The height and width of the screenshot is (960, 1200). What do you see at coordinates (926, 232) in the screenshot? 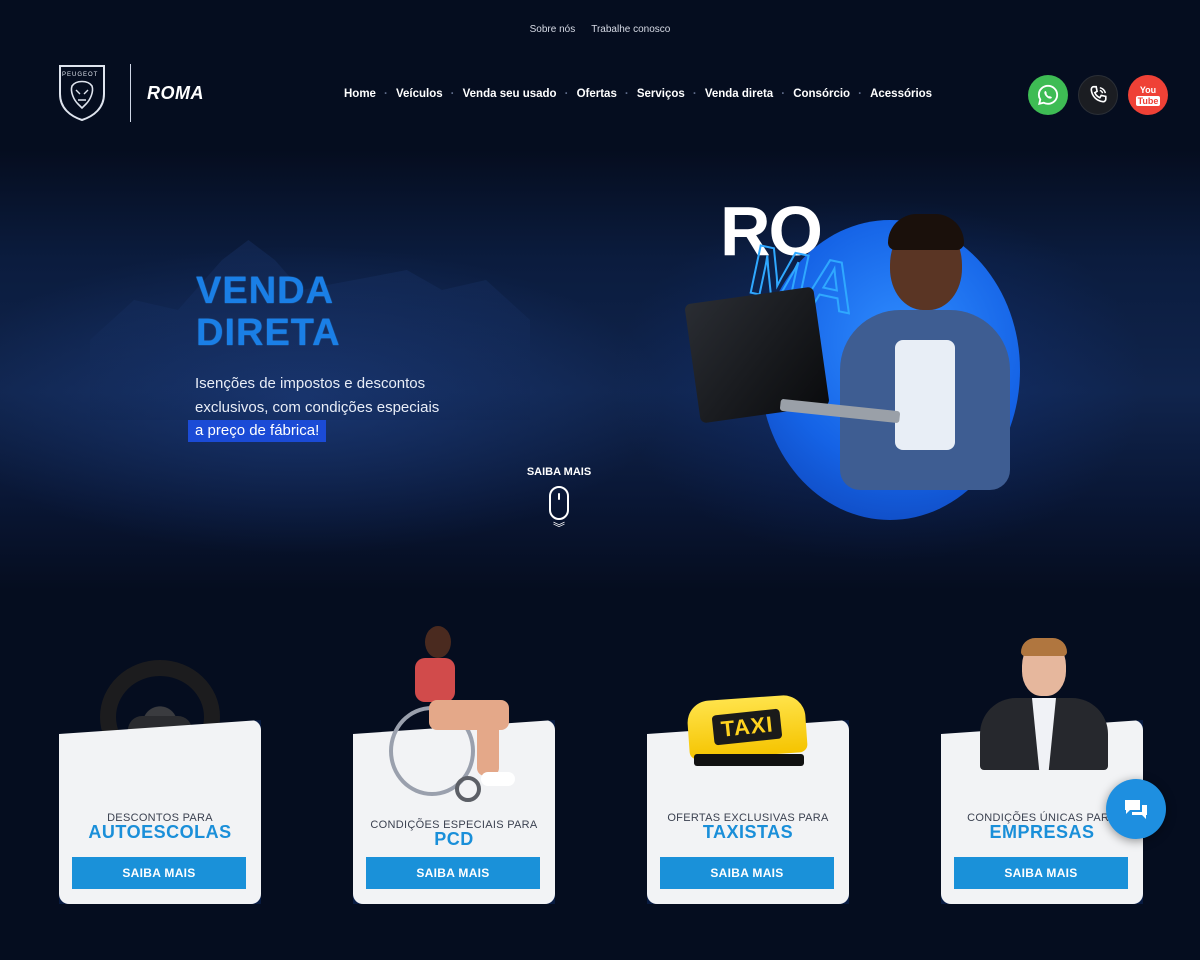
I see `person-hair` at bounding box center [926, 232].